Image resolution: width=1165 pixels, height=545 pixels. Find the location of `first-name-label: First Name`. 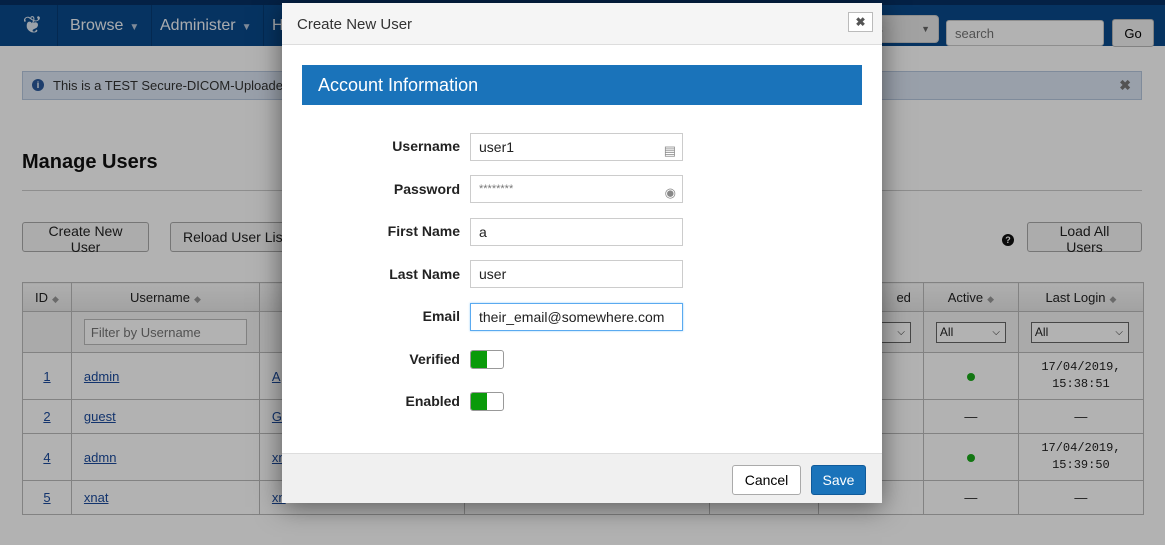

first-name-label: First Name is located at coordinates (423, 231).